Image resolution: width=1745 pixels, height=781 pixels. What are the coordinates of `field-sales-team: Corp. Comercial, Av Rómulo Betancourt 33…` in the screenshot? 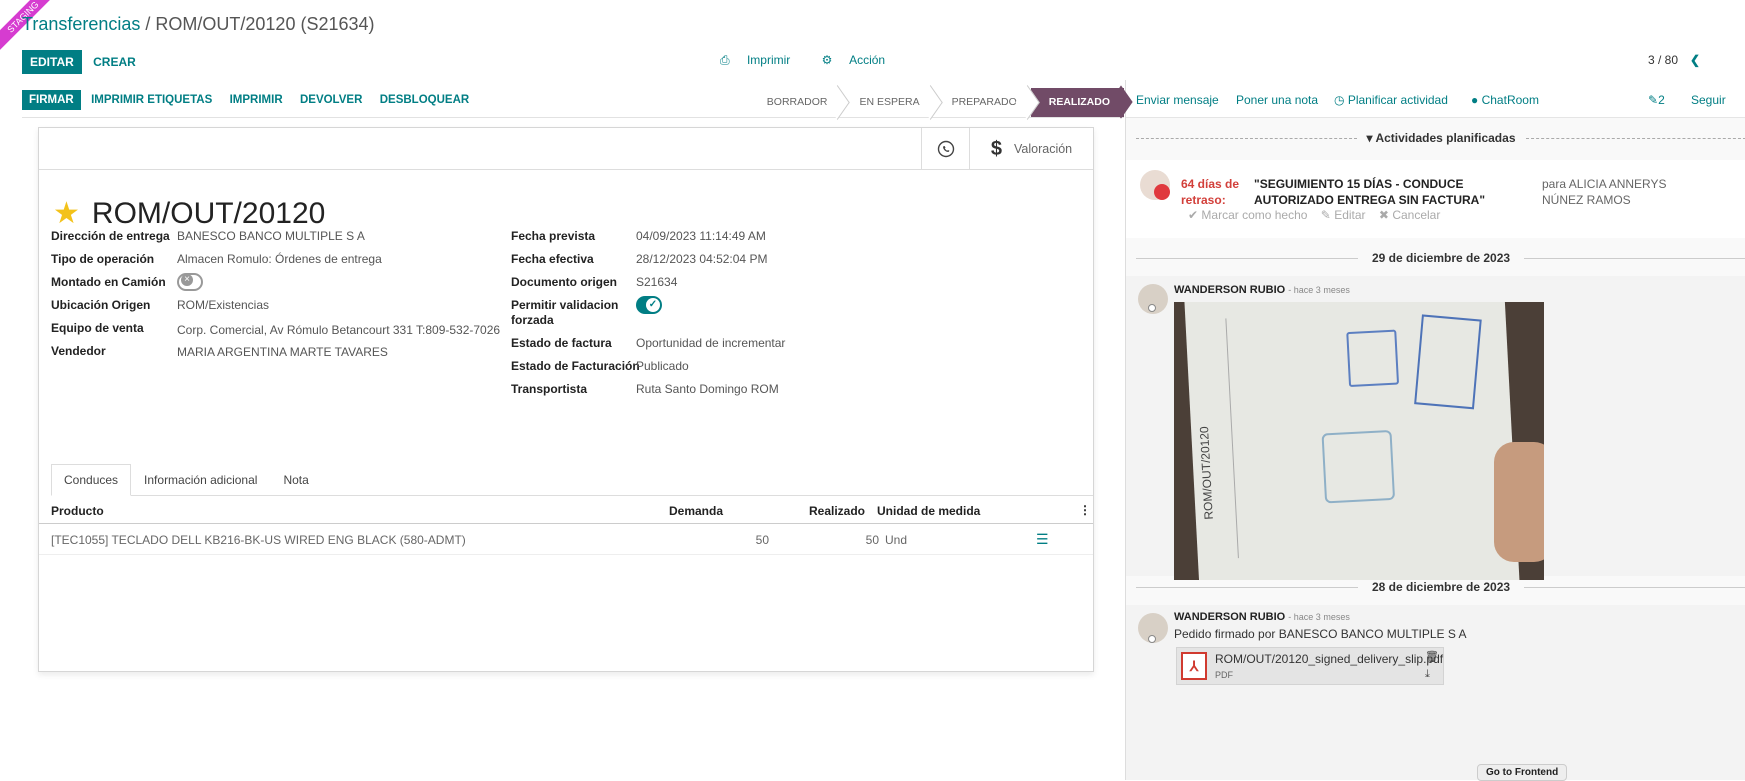 It's located at (338, 330).